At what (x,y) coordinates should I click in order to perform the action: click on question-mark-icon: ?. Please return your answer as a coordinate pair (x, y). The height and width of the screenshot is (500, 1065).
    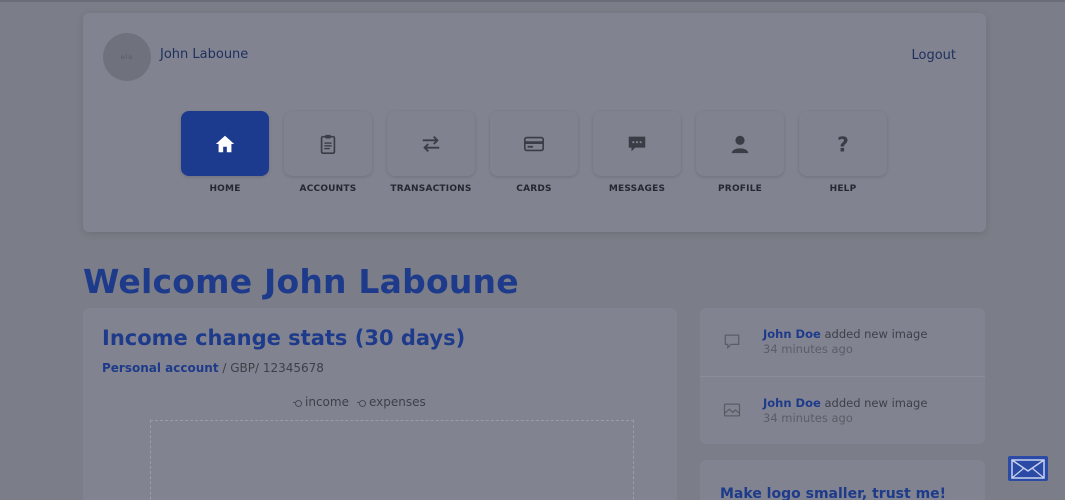
    Looking at the image, I should click on (843, 144).